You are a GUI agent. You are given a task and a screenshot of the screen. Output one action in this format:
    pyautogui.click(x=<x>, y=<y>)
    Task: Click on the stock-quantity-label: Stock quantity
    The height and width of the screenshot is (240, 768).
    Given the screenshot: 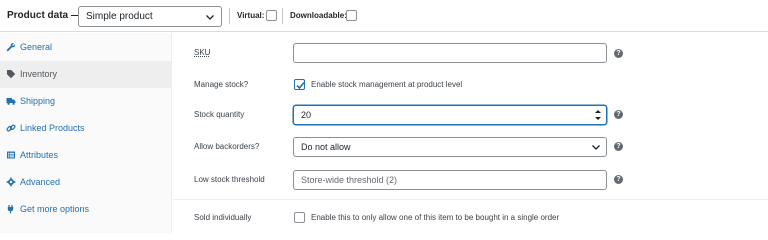 What is the action you would take?
    pyautogui.click(x=219, y=114)
    